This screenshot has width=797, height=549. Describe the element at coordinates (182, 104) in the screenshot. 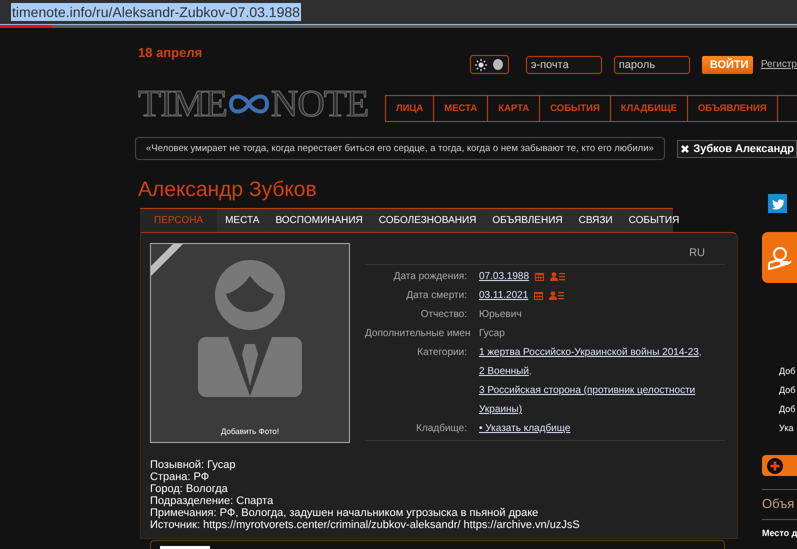

I see `logo-text: TIME` at that location.